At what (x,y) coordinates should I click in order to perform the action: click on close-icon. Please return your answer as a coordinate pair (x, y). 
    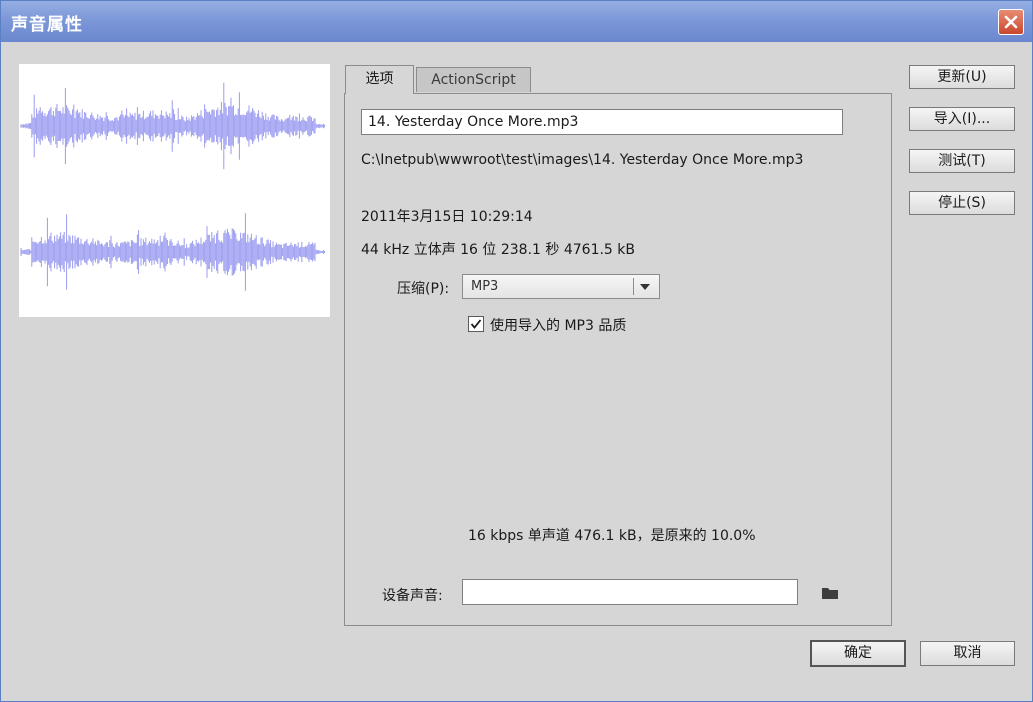
    Looking at the image, I should click on (1011, 22).